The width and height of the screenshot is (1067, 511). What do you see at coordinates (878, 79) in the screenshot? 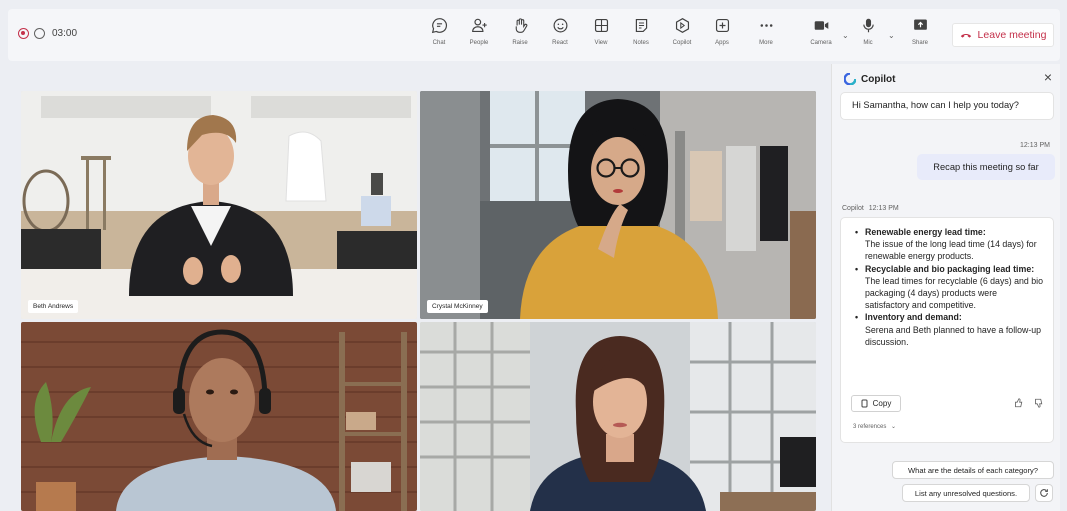
I see `copilot-title: Copilot` at bounding box center [878, 79].